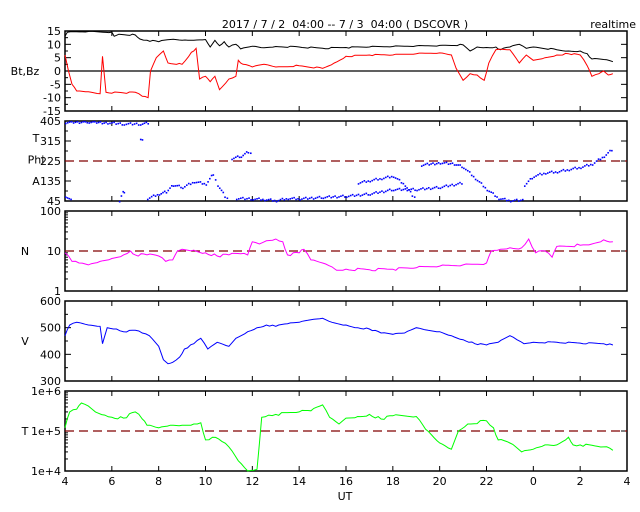 This screenshot has height=512, width=640. What do you see at coordinates (338, 254) in the screenshot?
I see `series-line-n` at bounding box center [338, 254].